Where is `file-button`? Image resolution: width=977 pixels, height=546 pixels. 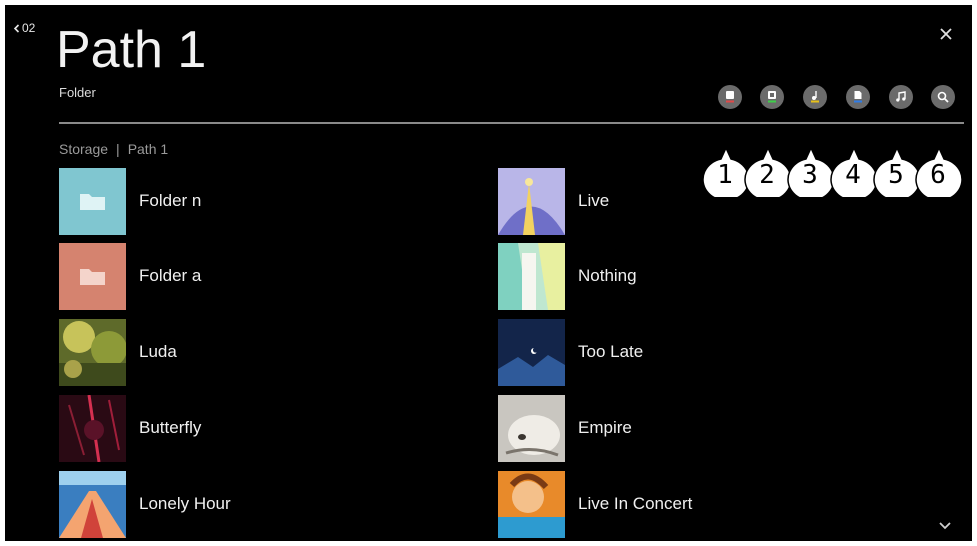
file-button is located at coordinates (858, 97).